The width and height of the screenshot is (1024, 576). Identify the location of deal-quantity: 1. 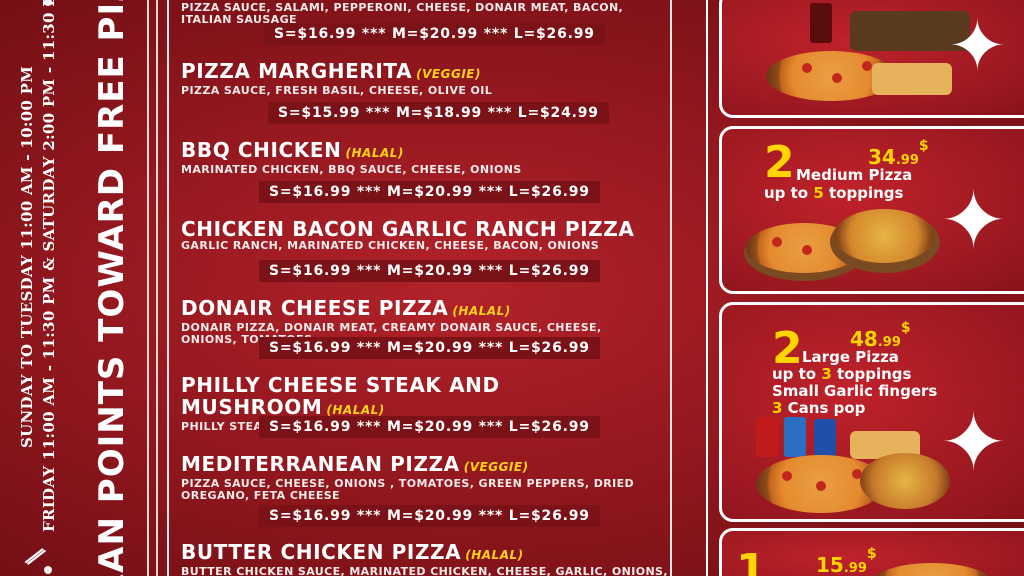
(751, 560).